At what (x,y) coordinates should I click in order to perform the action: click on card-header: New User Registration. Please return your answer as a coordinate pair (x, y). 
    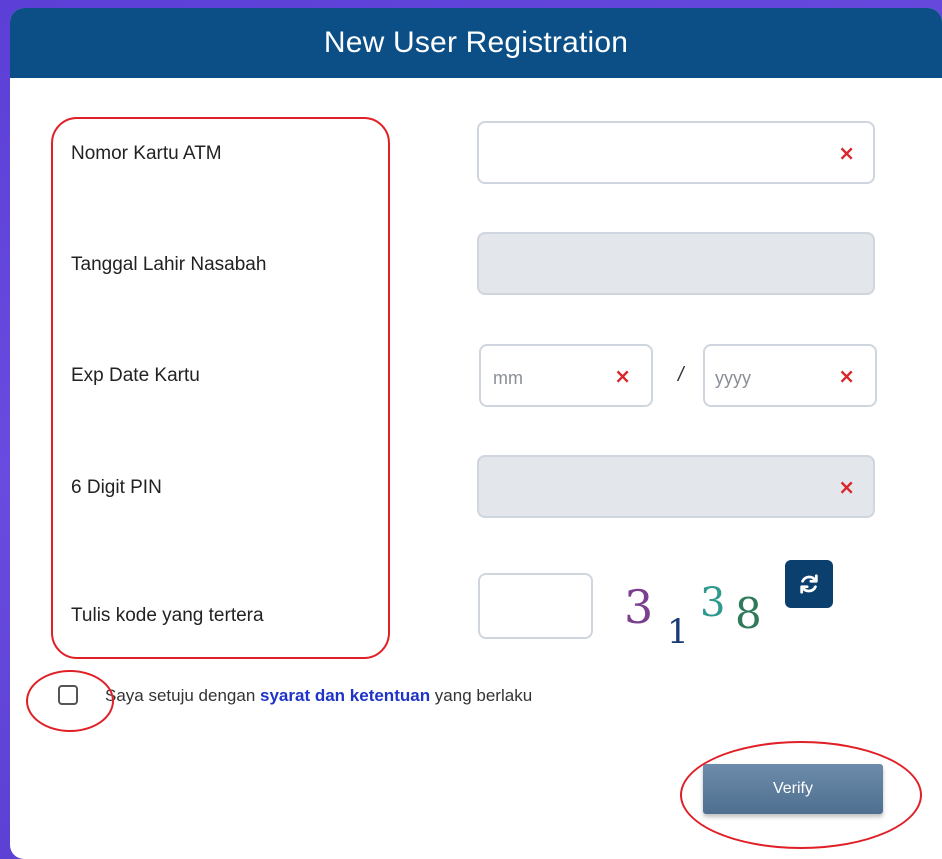
    Looking at the image, I should click on (476, 43).